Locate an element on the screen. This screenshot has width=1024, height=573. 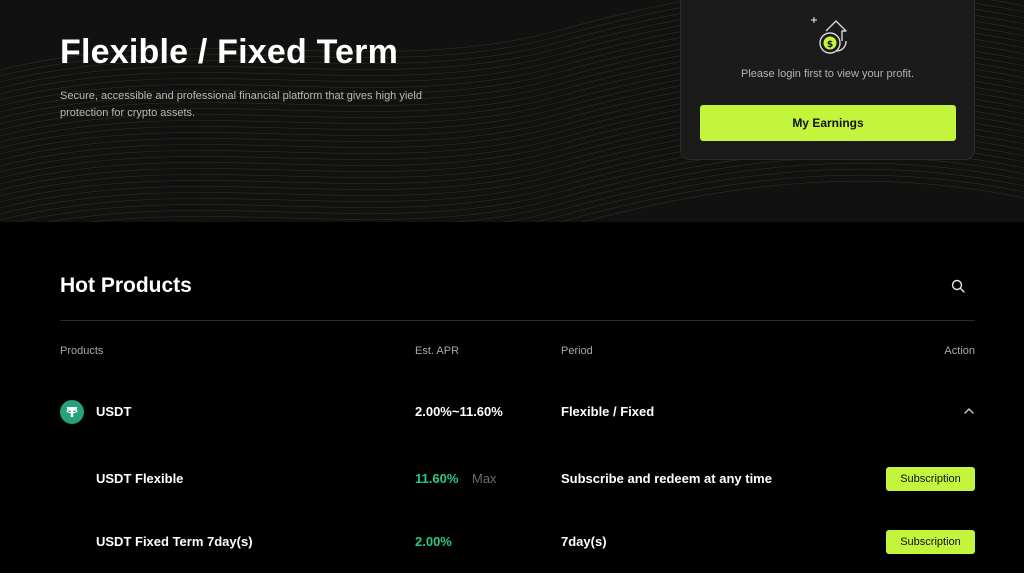
product-group-period: Flexible / Fixed is located at coordinates (608, 411).